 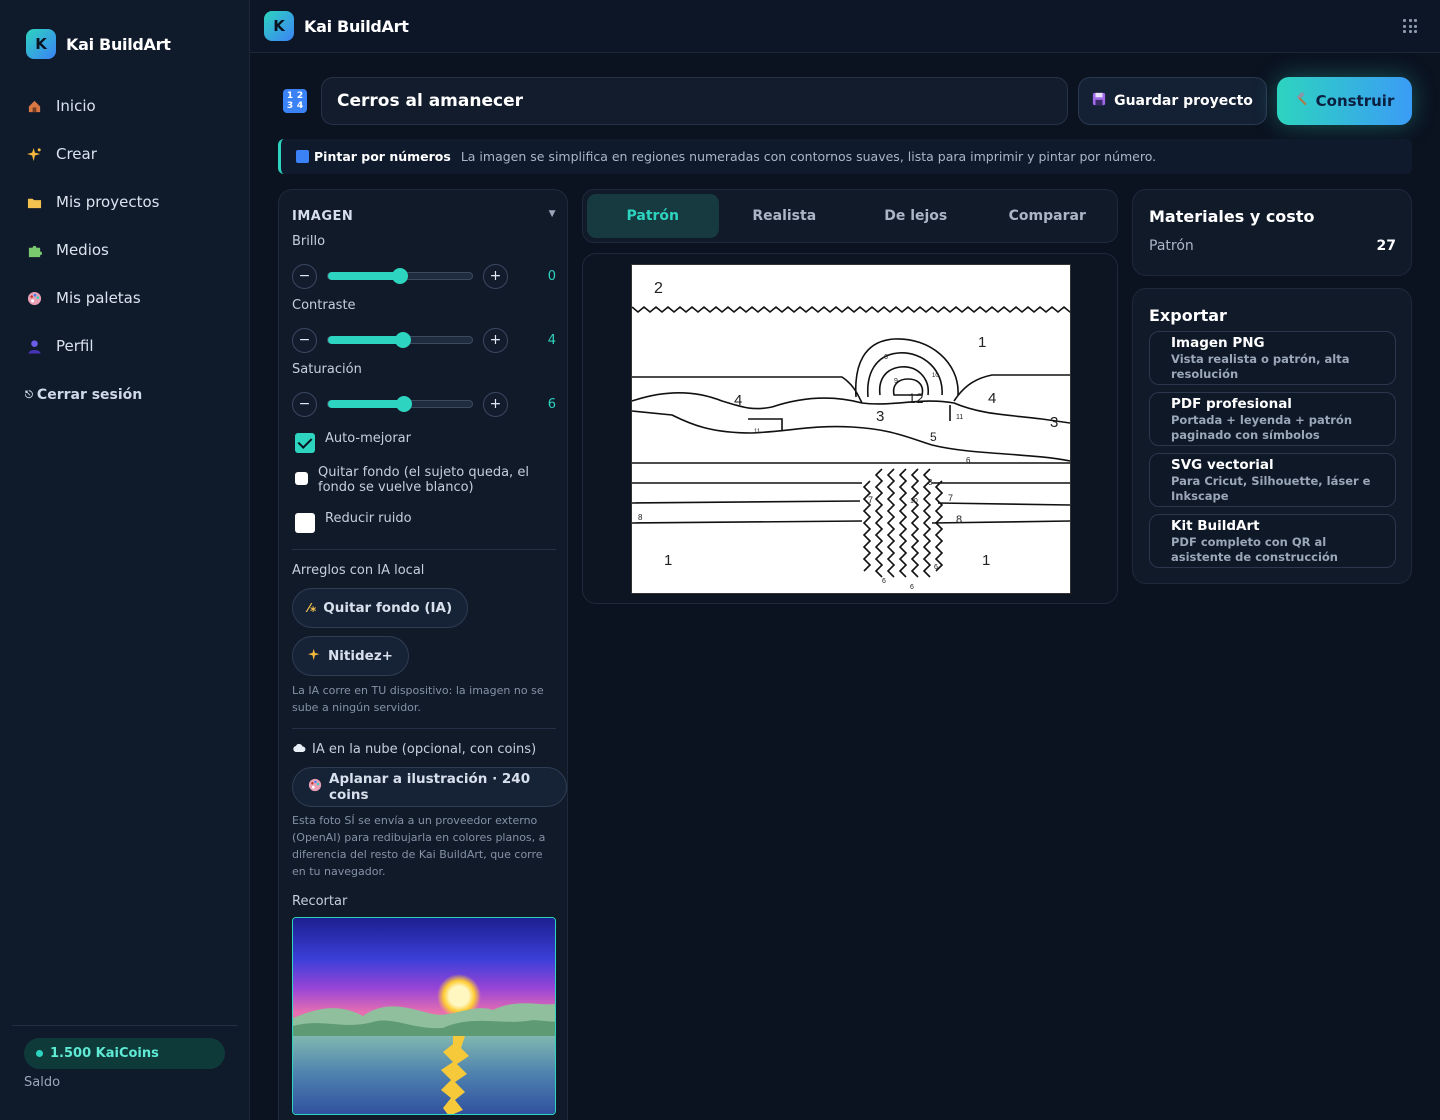 What do you see at coordinates (424, 216) in the screenshot?
I see `image-section-header: IMAGEN ▼` at bounding box center [424, 216].